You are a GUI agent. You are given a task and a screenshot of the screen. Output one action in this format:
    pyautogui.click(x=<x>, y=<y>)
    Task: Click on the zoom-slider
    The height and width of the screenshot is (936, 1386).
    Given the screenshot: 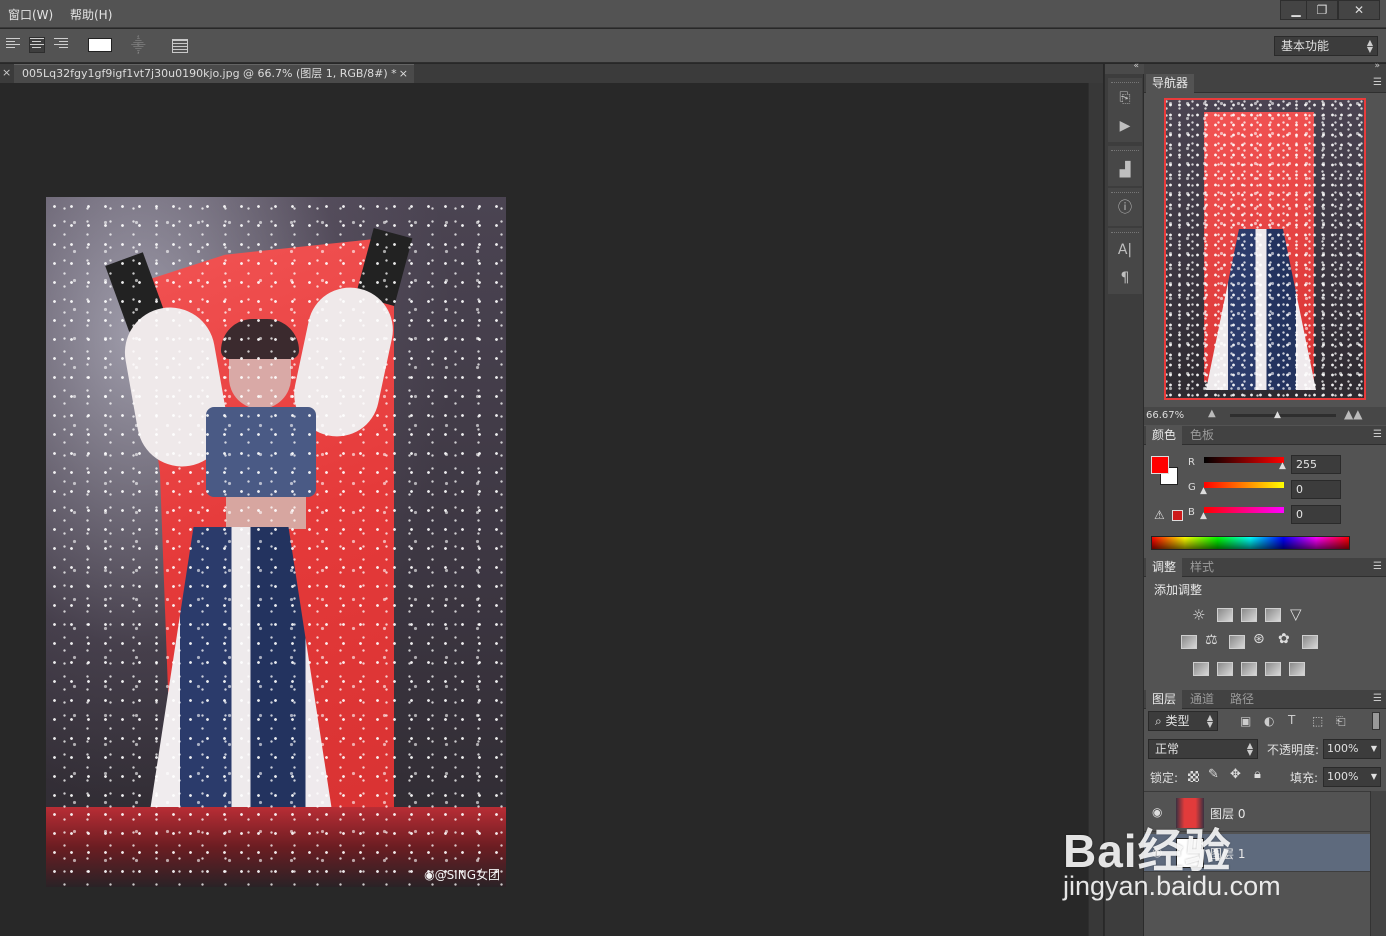 What is the action you would take?
    pyautogui.click(x=1283, y=415)
    